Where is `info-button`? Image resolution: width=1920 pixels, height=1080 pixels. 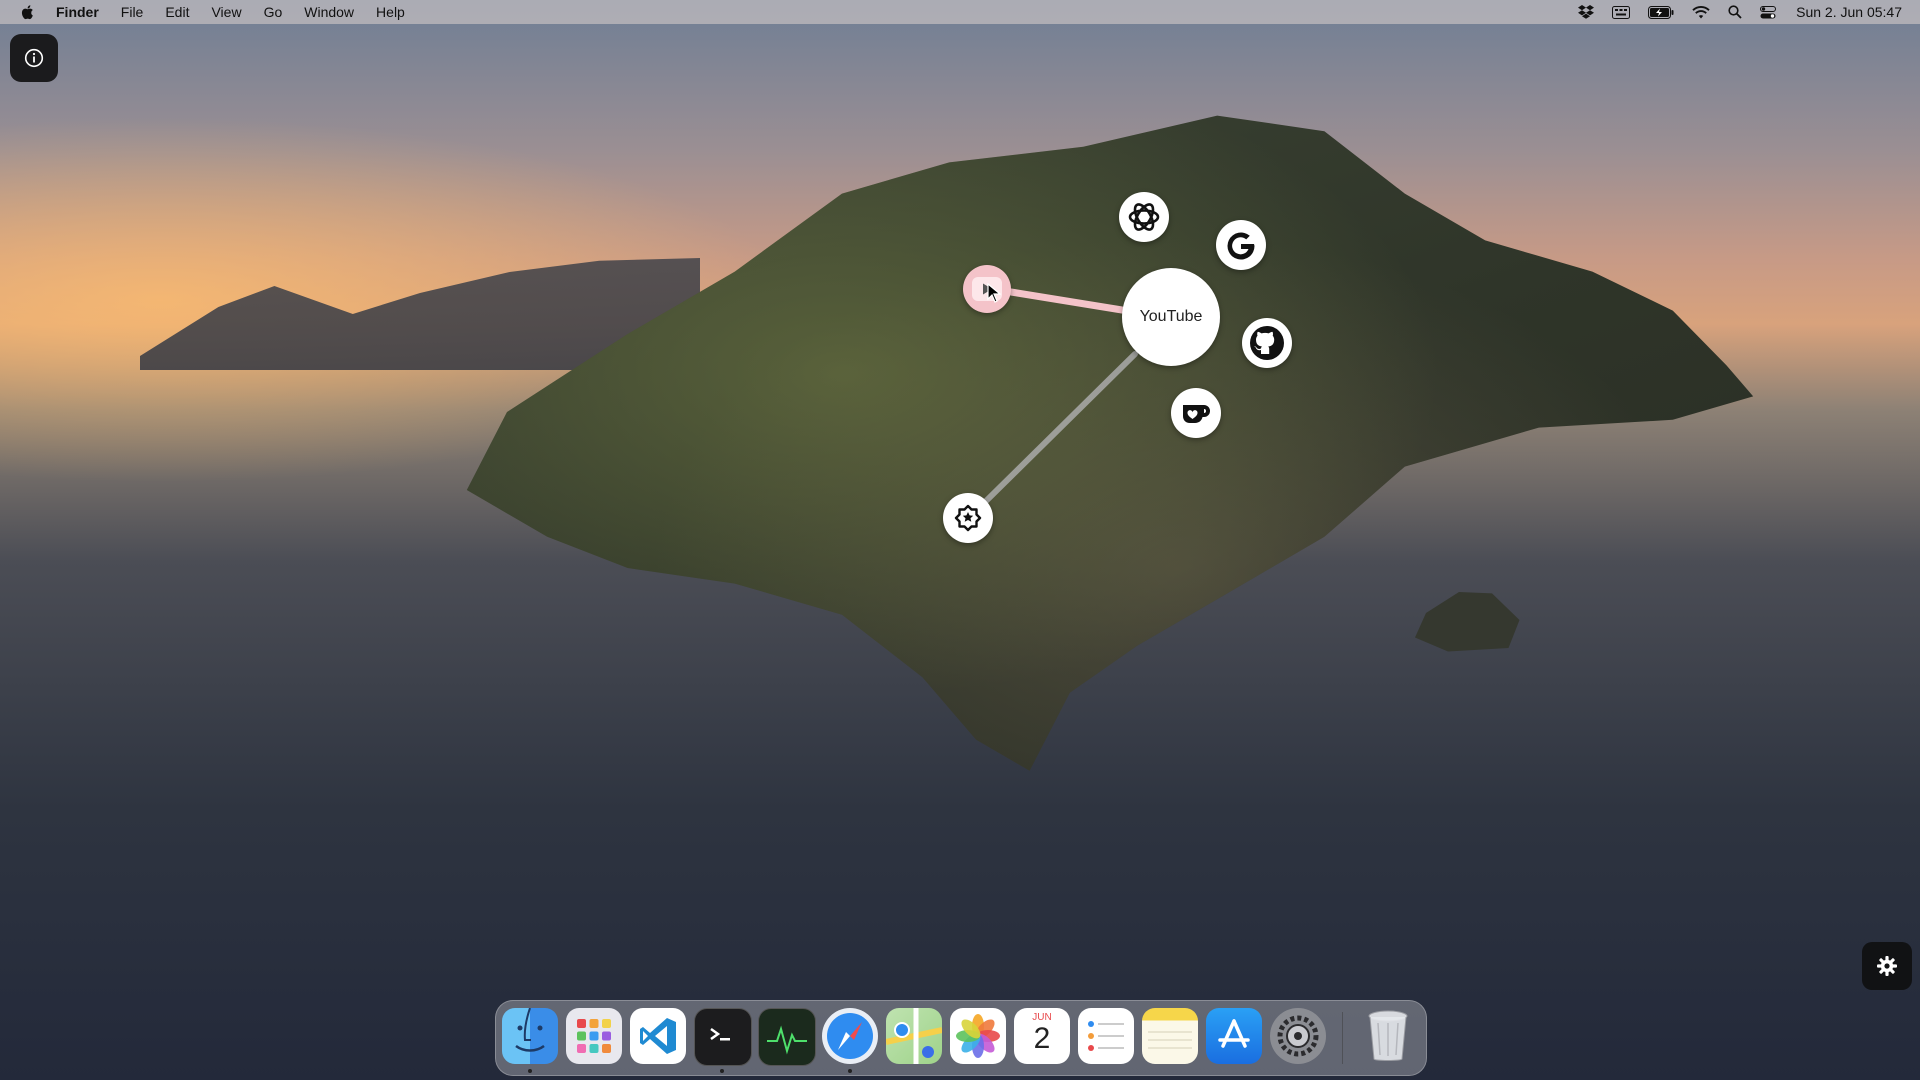
info-button is located at coordinates (34, 58).